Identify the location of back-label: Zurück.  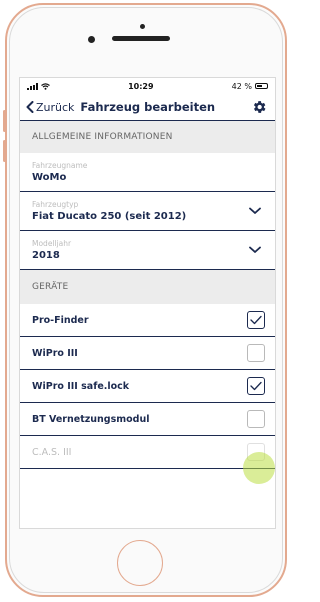
(55, 107).